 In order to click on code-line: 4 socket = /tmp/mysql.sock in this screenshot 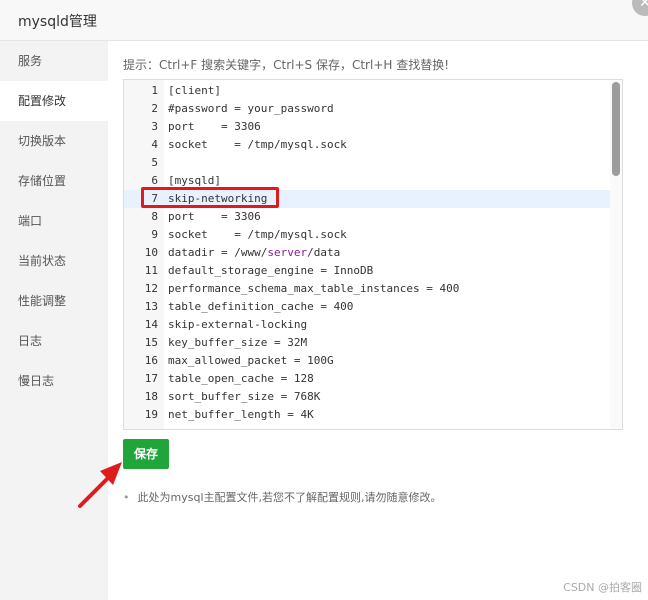, I will do `click(367, 145)`.